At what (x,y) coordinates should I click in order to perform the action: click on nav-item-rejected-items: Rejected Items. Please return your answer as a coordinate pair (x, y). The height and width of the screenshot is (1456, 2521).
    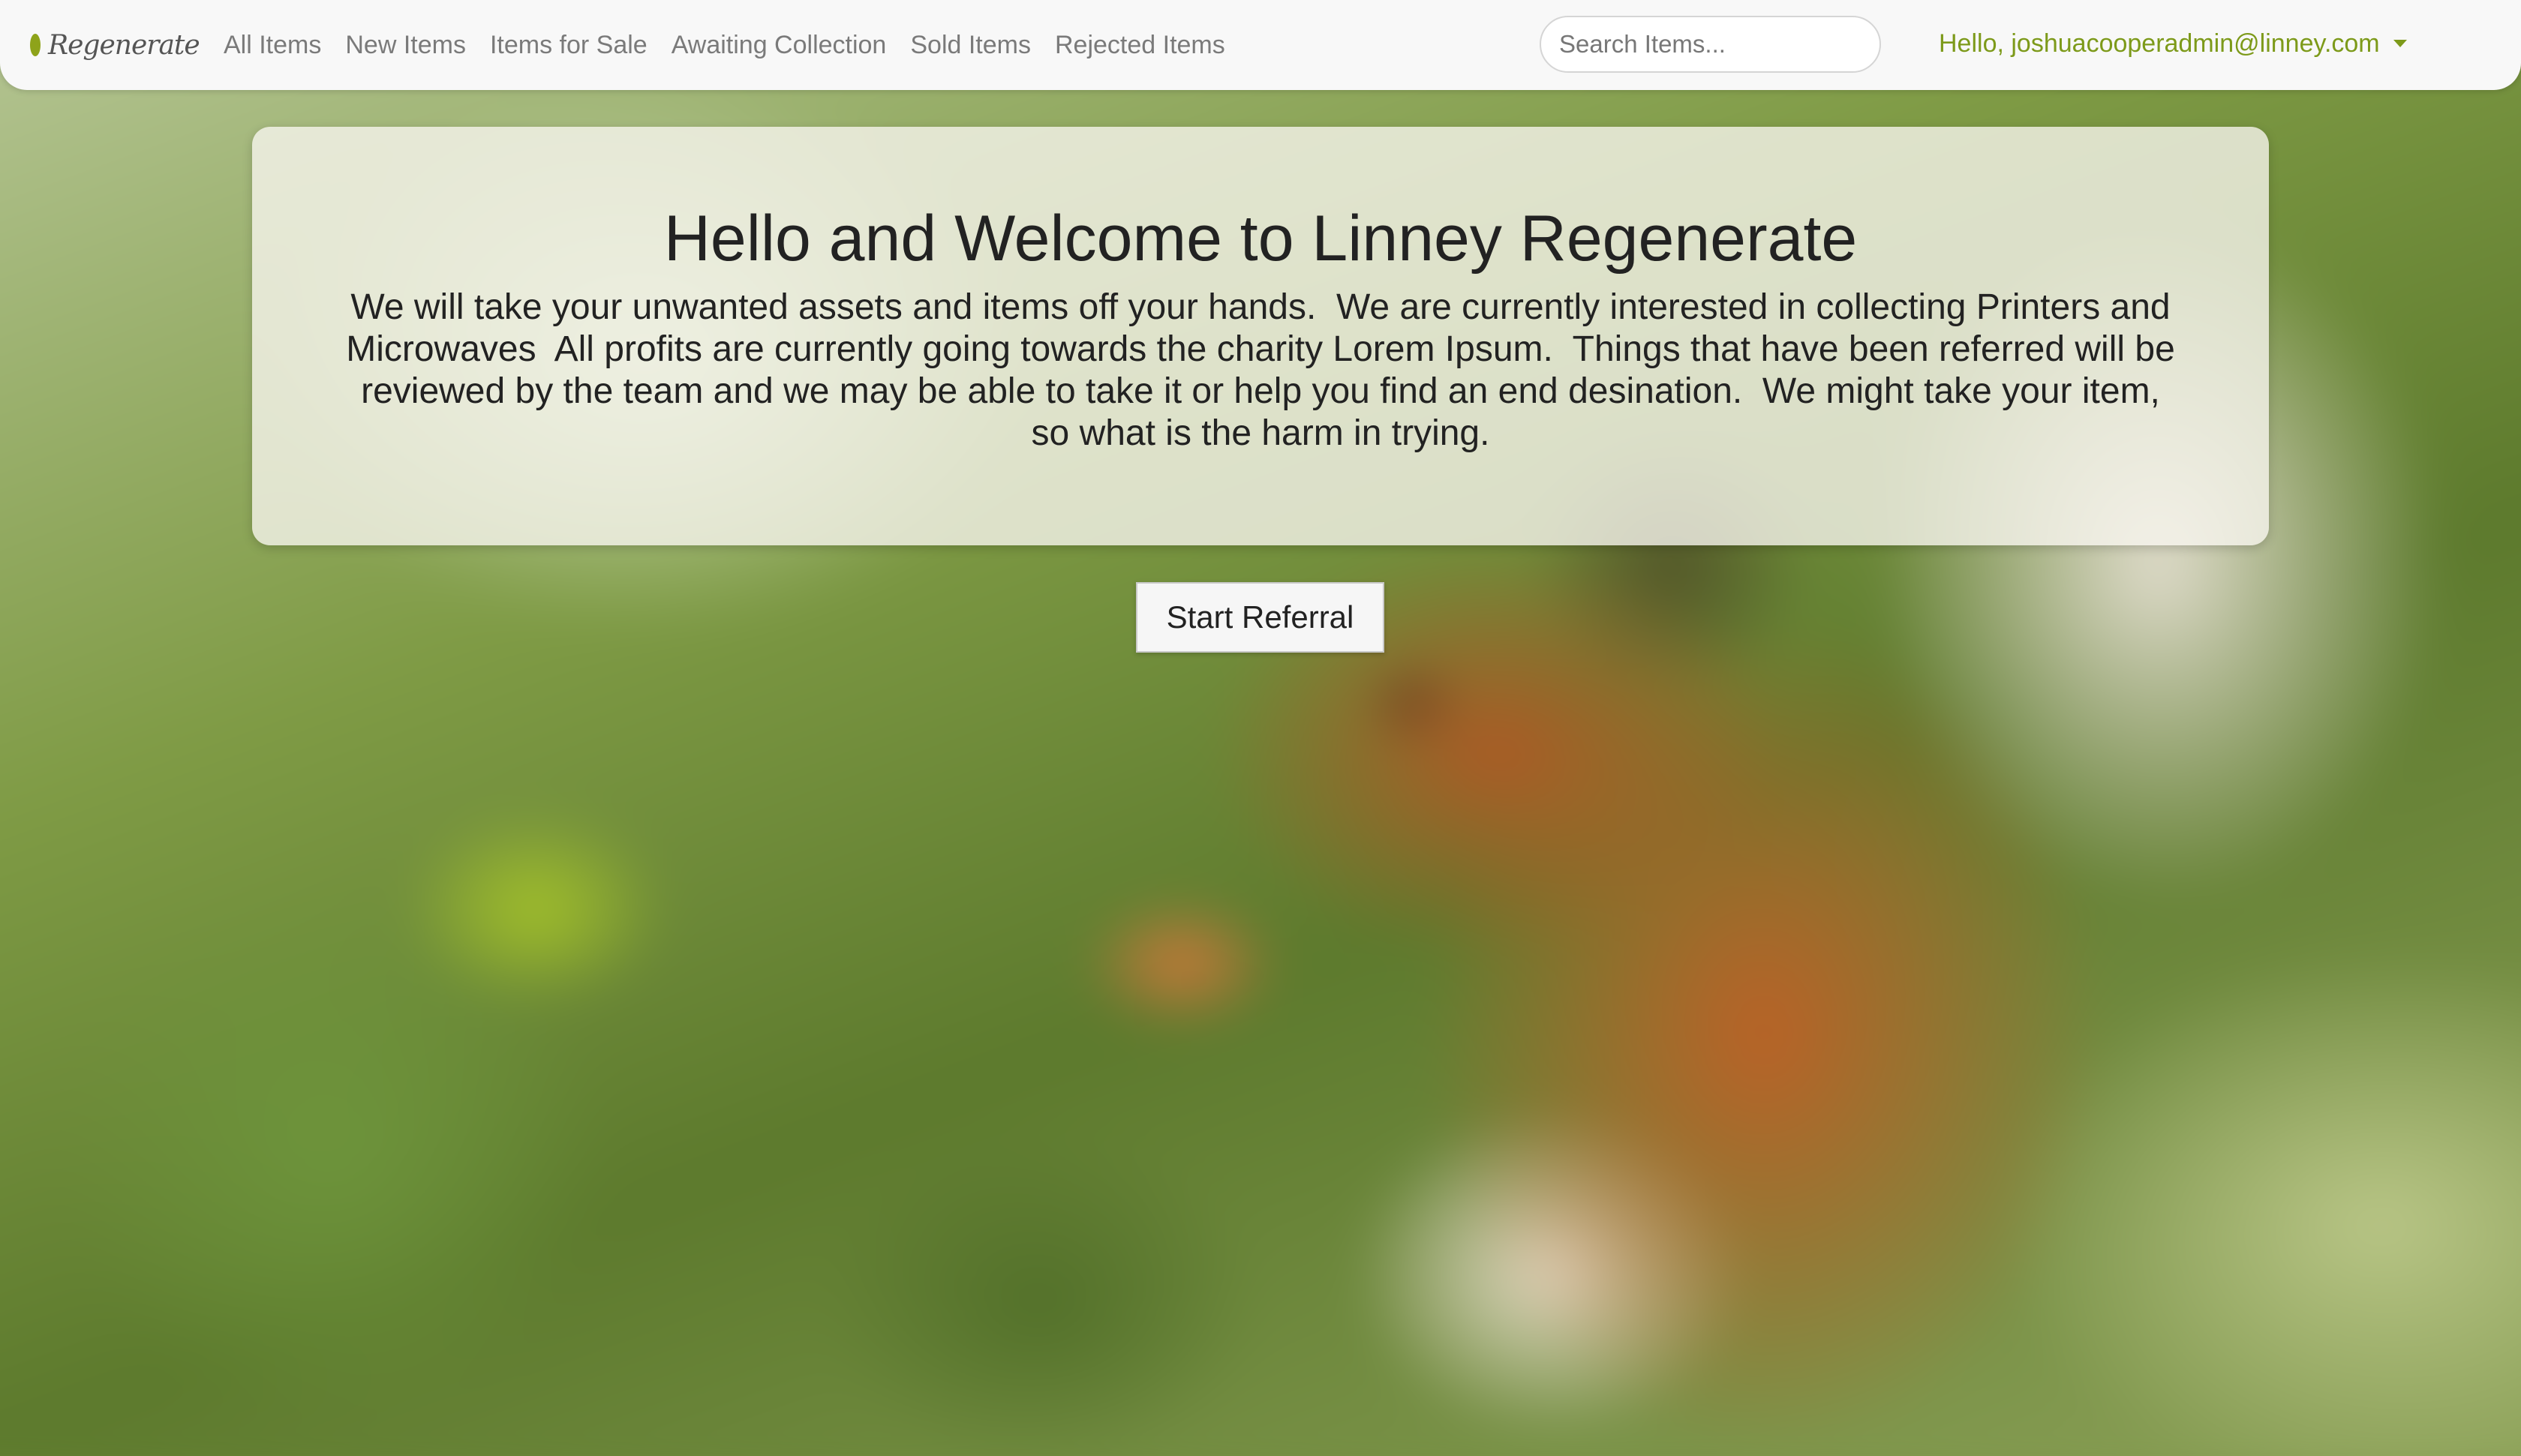
    Looking at the image, I should click on (1140, 45).